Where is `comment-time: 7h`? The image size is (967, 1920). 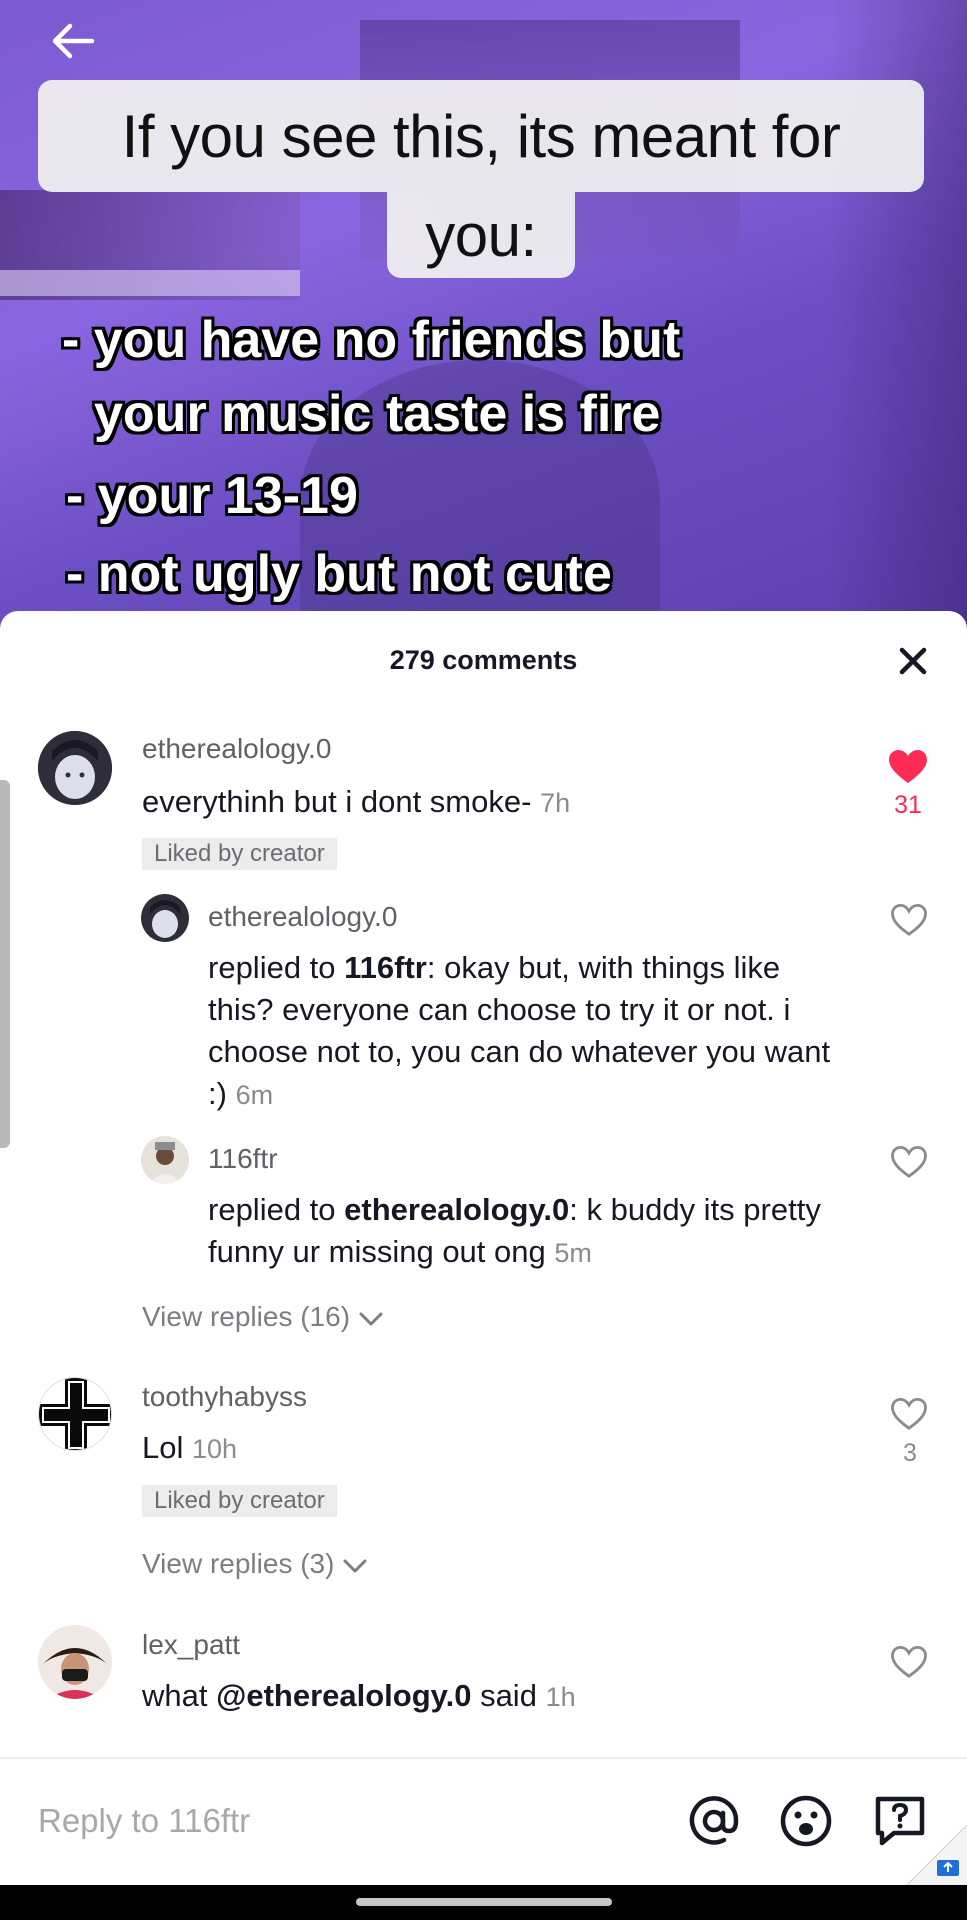 comment-time: 7h is located at coordinates (555, 803).